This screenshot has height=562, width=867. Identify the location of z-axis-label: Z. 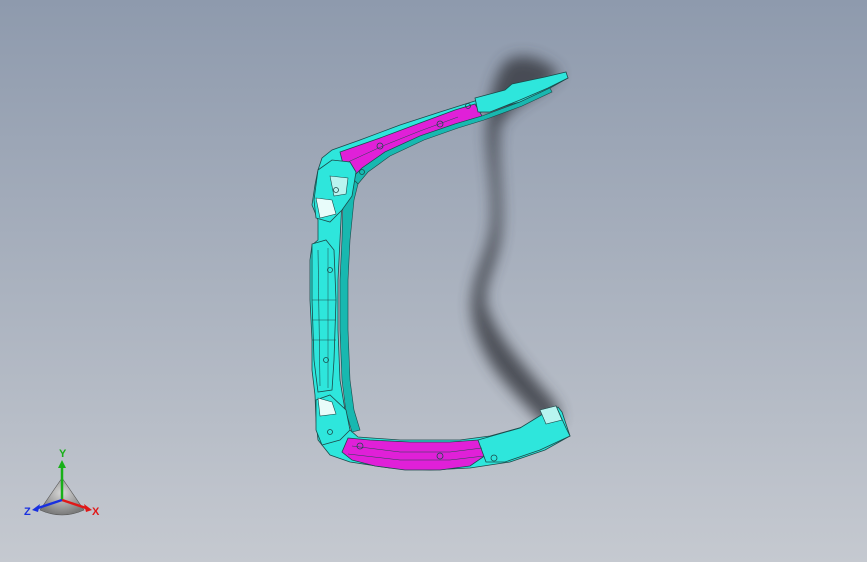
(27, 512).